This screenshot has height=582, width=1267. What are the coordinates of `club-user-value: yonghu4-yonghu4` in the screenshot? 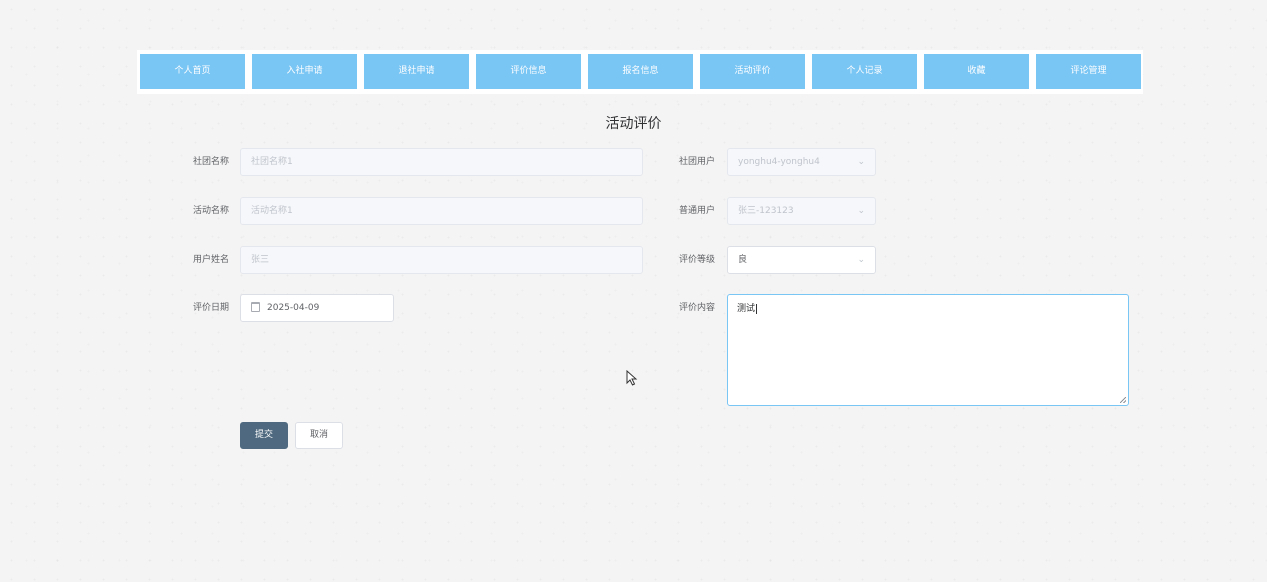 It's located at (779, 162).